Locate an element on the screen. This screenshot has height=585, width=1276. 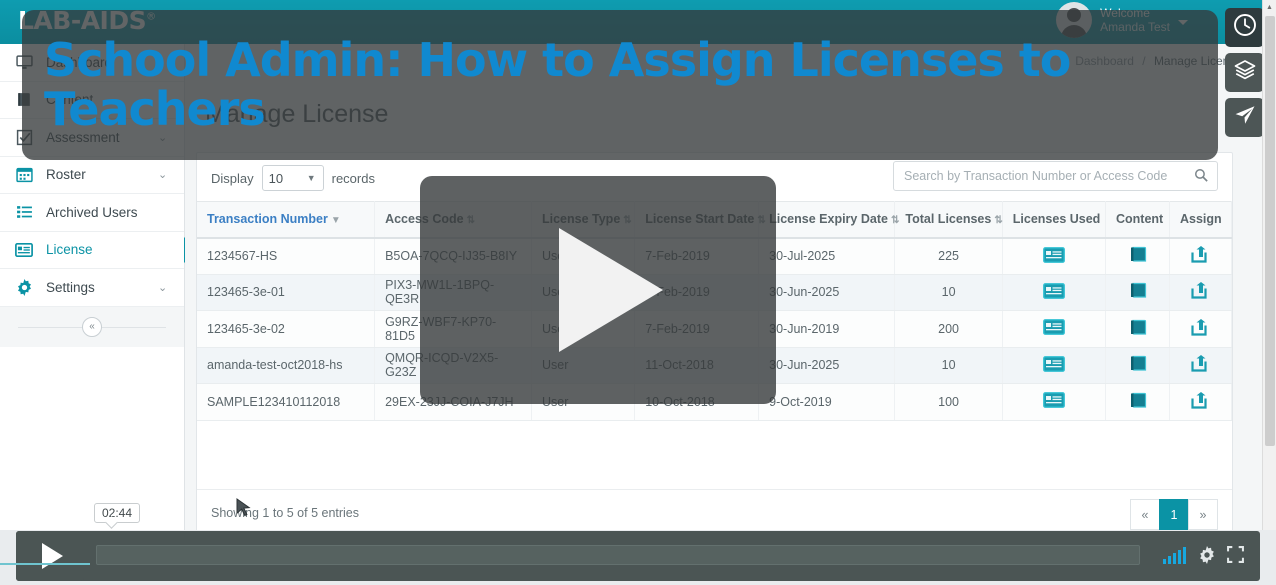
video-play-overlay-icon is located at coordinates (611, 290).